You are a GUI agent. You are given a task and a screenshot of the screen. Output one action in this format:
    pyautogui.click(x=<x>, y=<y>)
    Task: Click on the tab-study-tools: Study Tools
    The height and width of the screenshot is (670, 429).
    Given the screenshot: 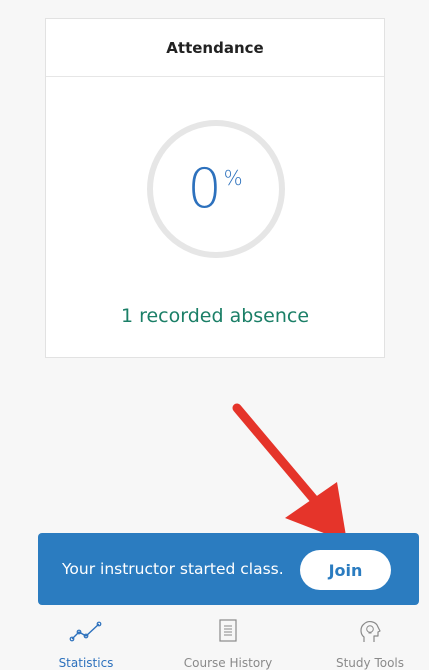 What is the action you would take?
    pyautogui.click(x=369, y=642)
    